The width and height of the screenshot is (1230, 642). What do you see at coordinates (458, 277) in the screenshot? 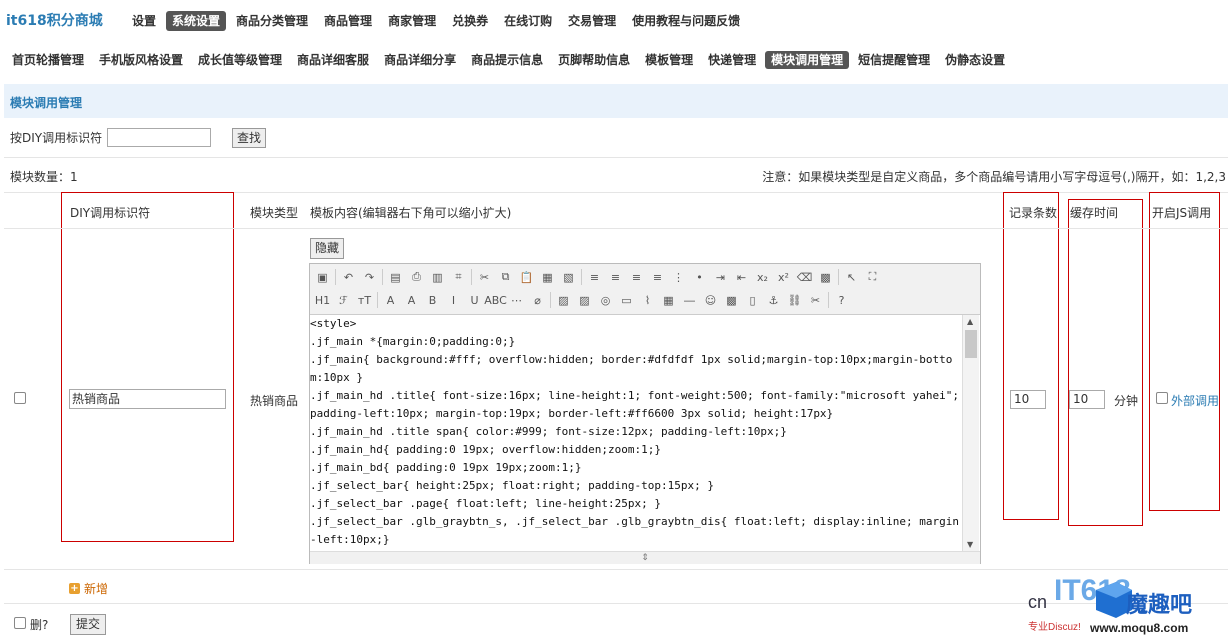
I see `code-icon: ⌗` at bounding box center [458, 277].